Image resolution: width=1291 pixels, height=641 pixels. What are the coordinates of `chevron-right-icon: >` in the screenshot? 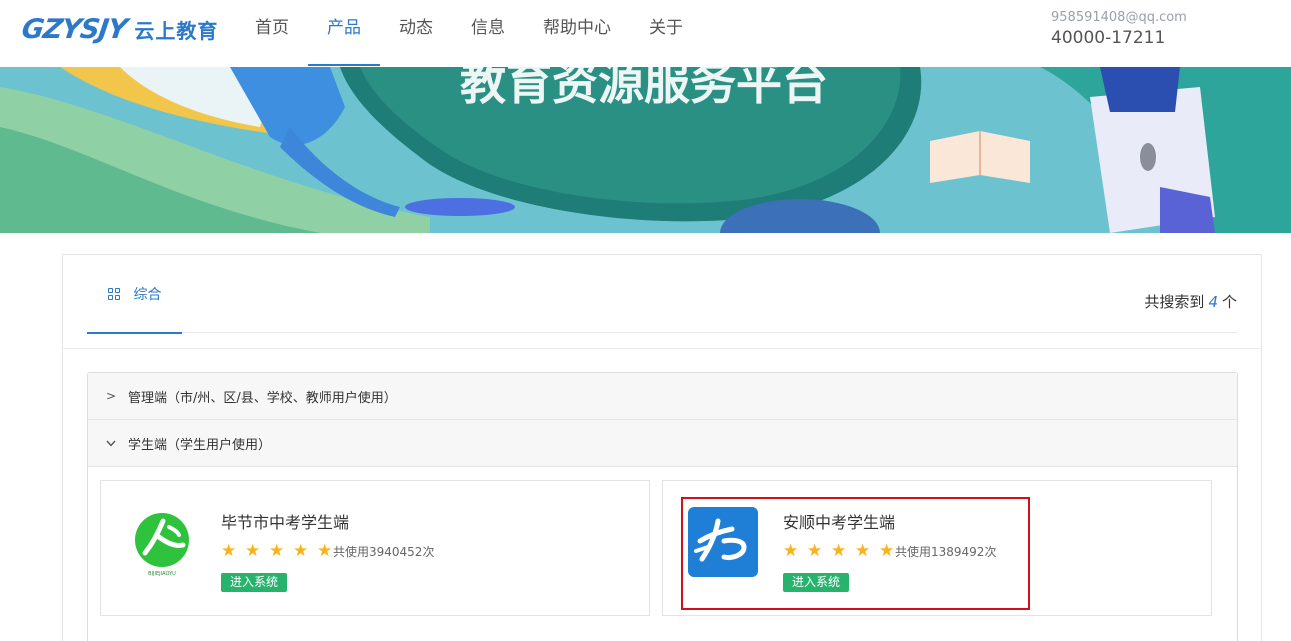 It's located at (111, 396).